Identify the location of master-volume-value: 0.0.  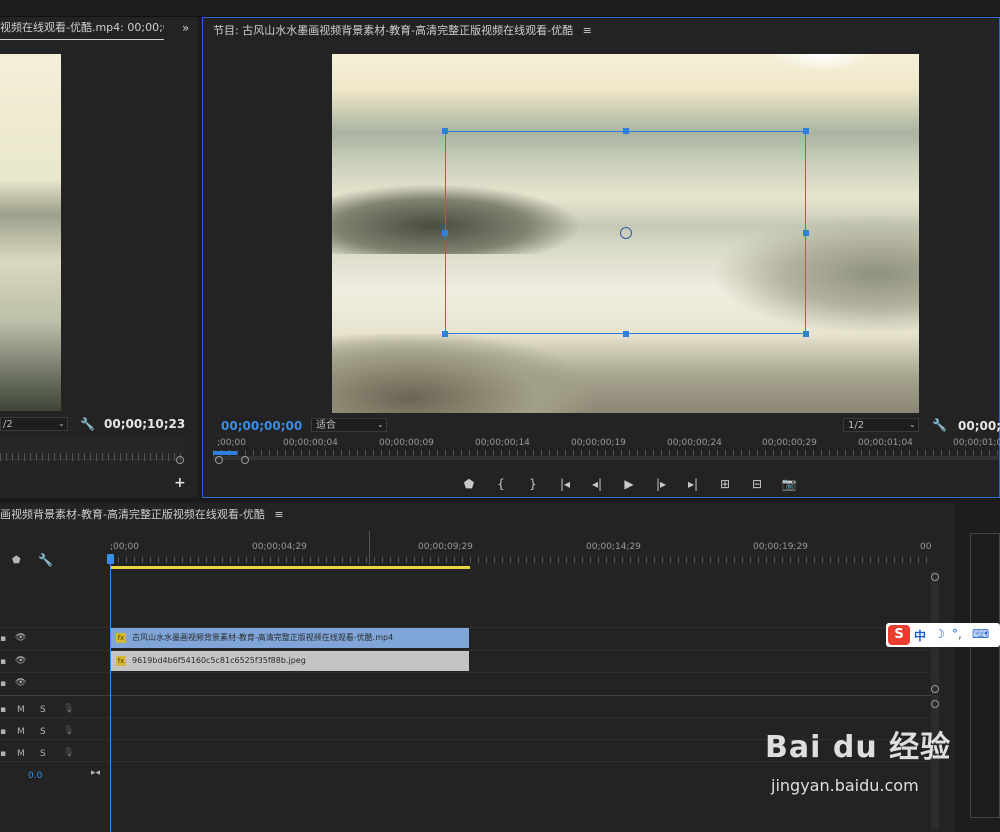
(35, 776).